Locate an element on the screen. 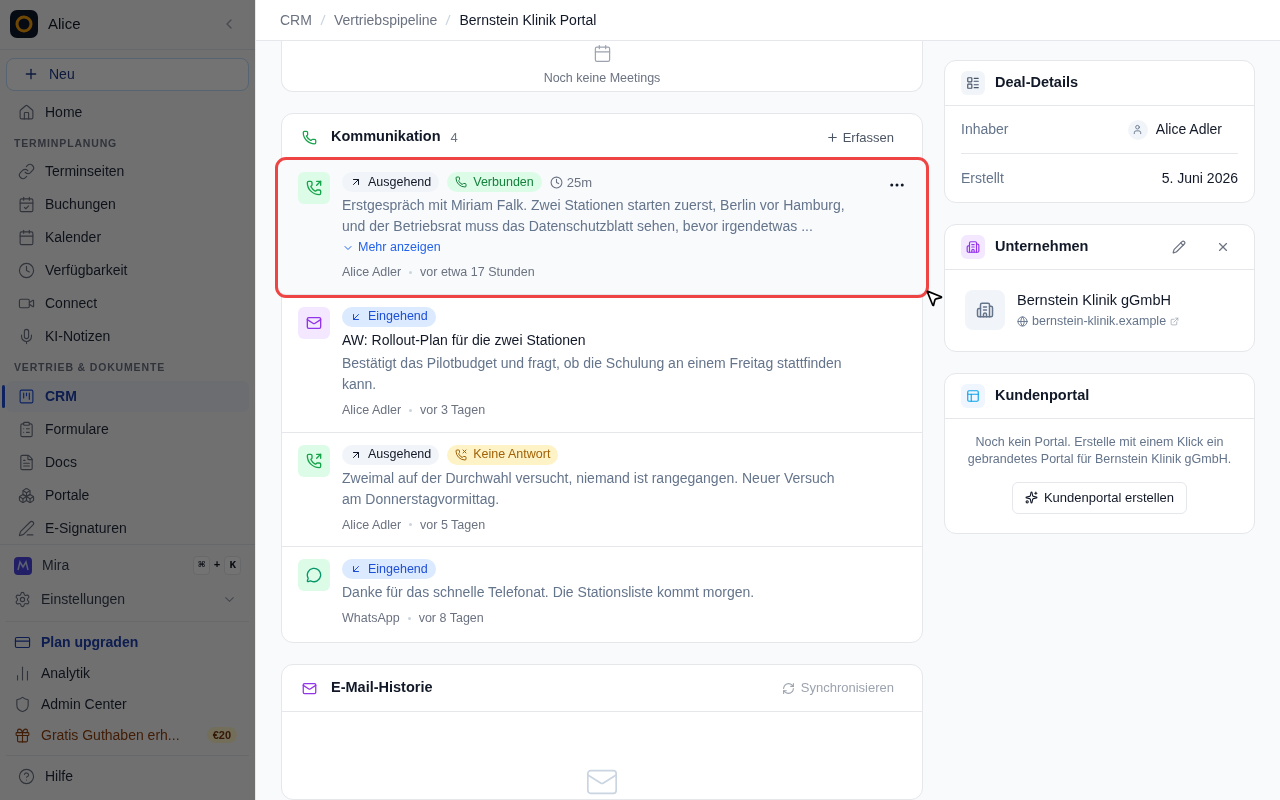  card-title: Kommunikation is located at coordinates (386, 137).